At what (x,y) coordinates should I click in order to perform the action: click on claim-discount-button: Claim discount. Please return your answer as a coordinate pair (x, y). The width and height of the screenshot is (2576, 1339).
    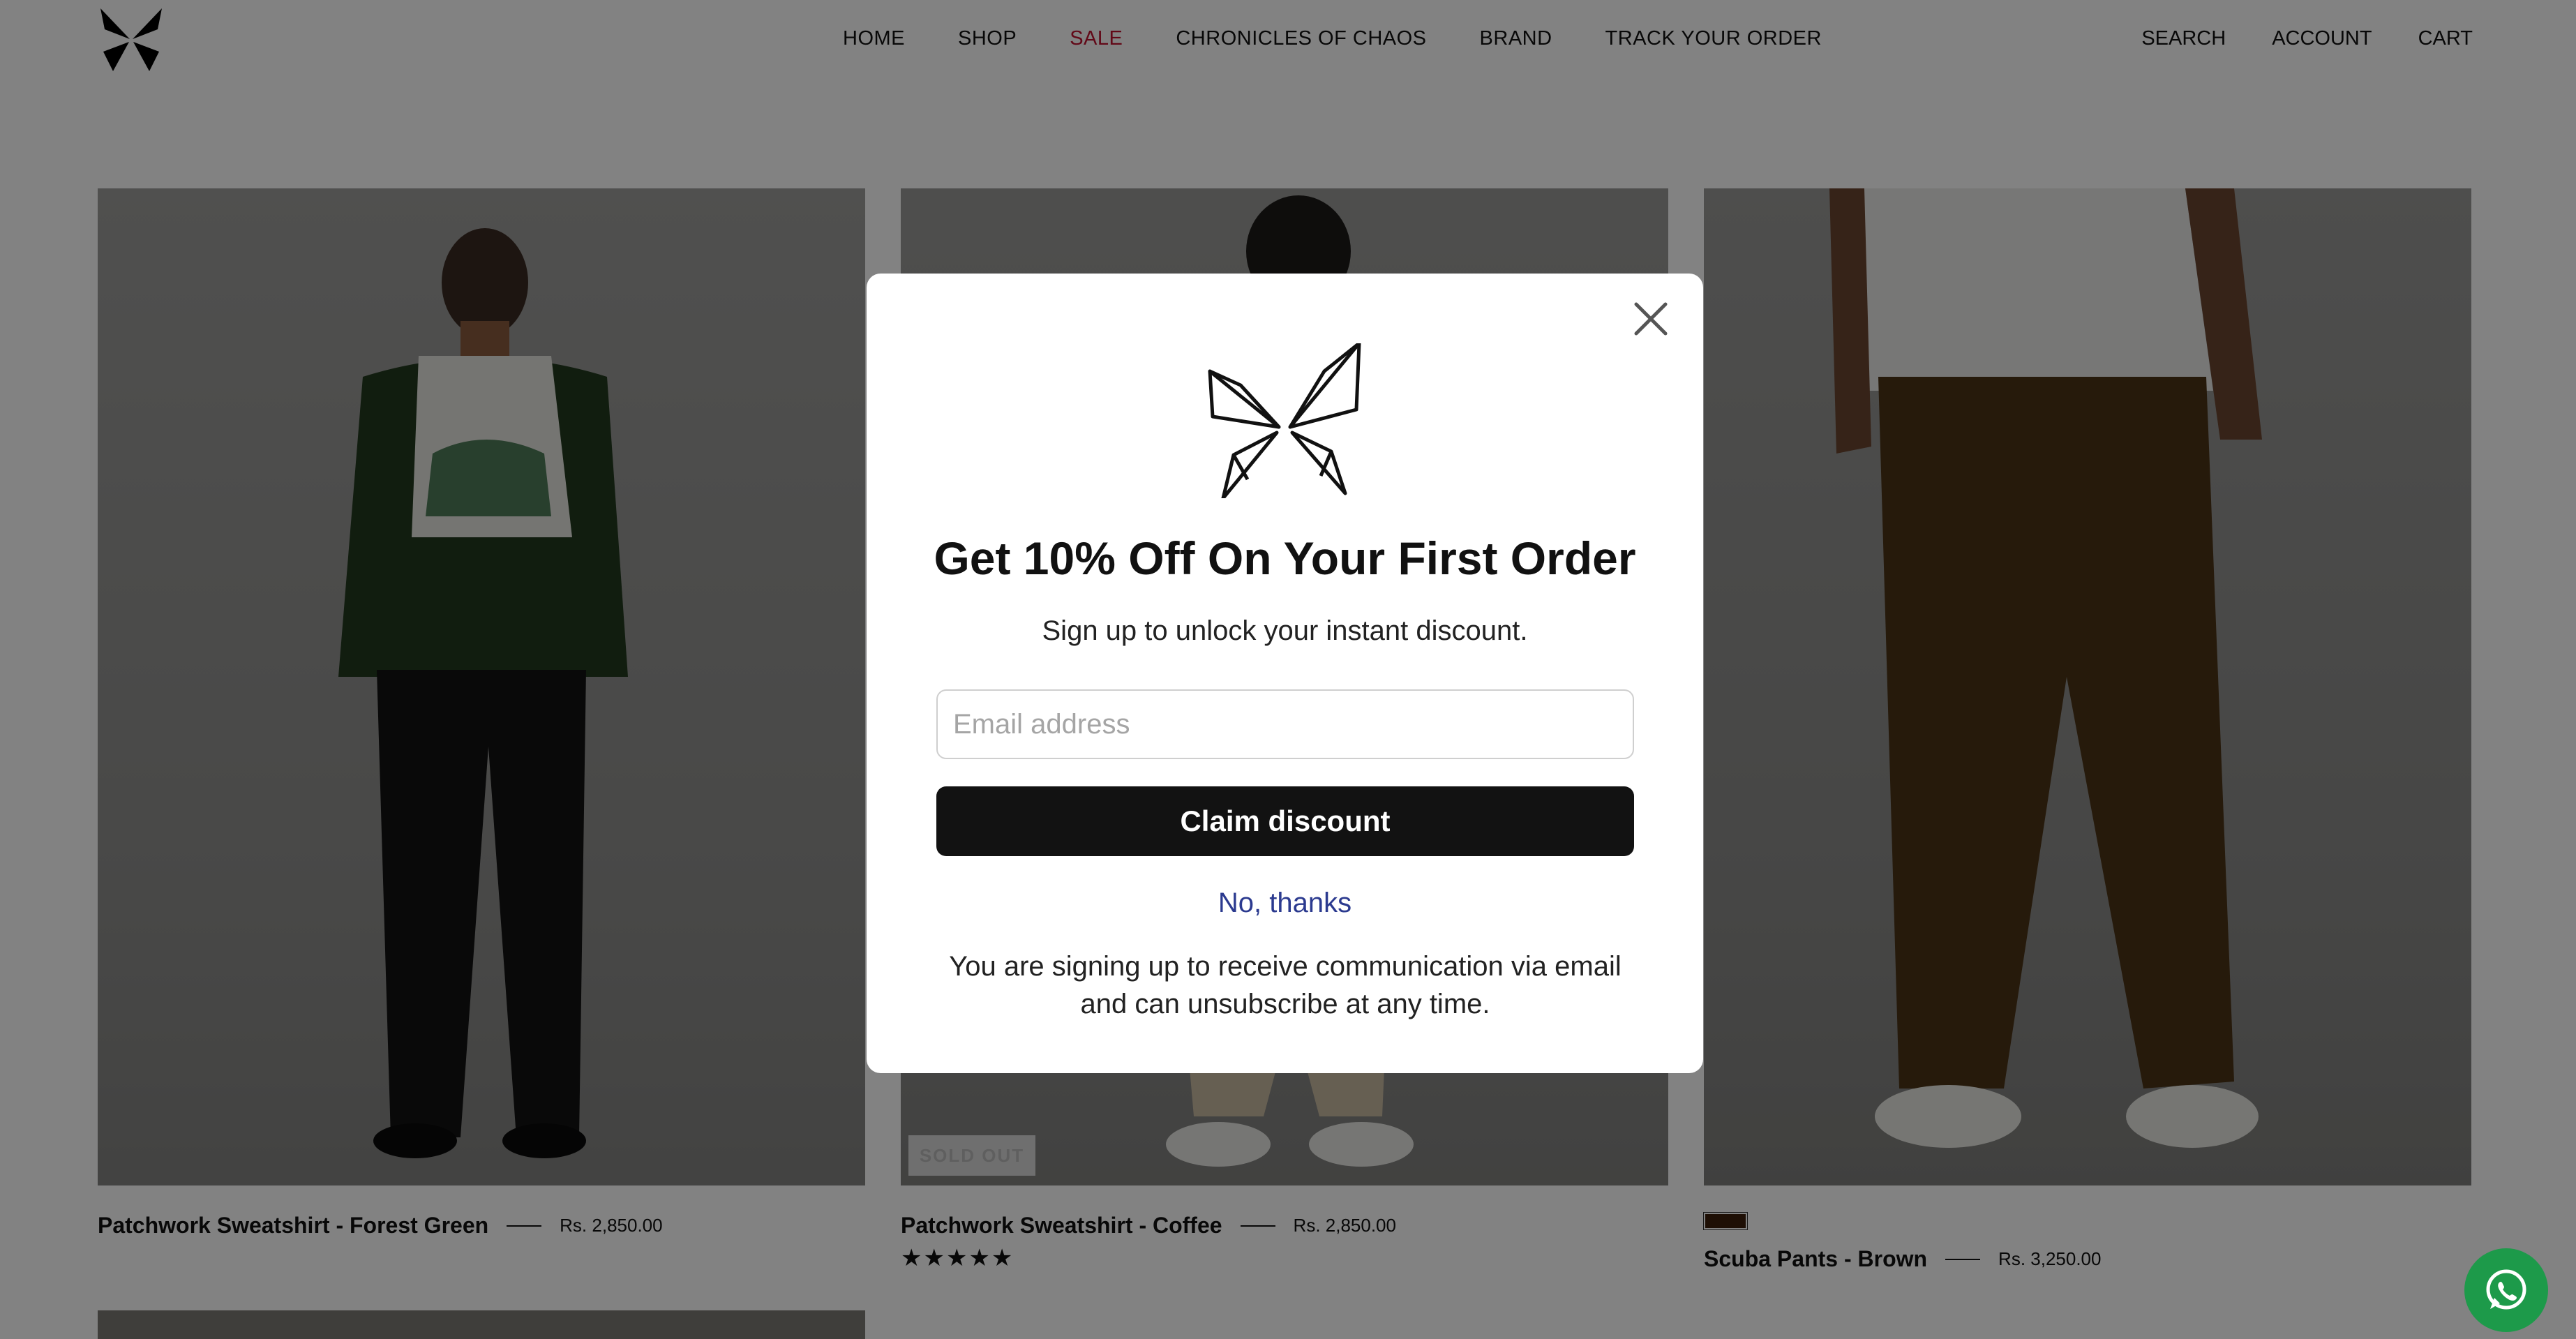
    Looking at the image, I should click on (1285, 821).